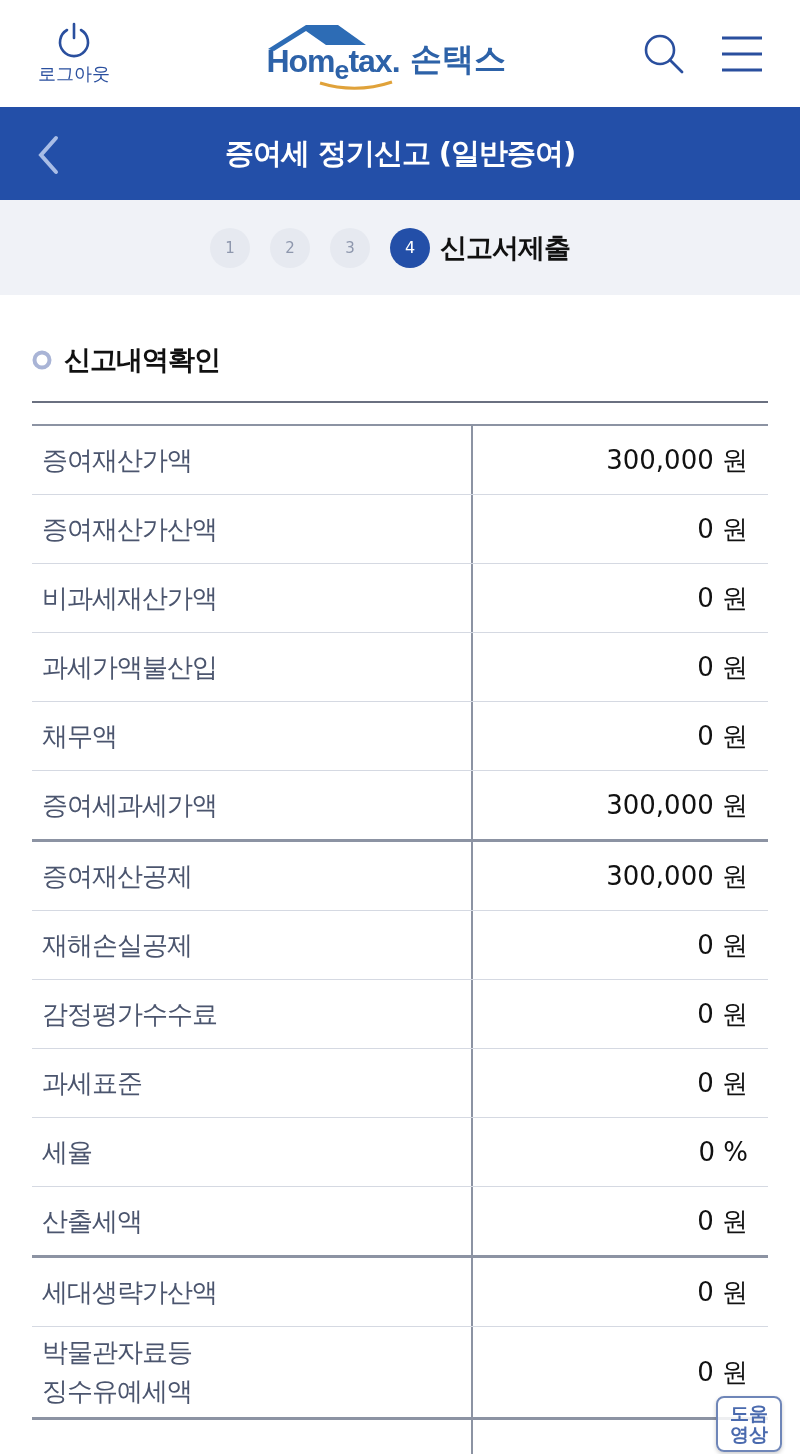 This screenshot has width=800, height=1454. I want to click on table-cell: 증여세과세가액, so click(252, 805).